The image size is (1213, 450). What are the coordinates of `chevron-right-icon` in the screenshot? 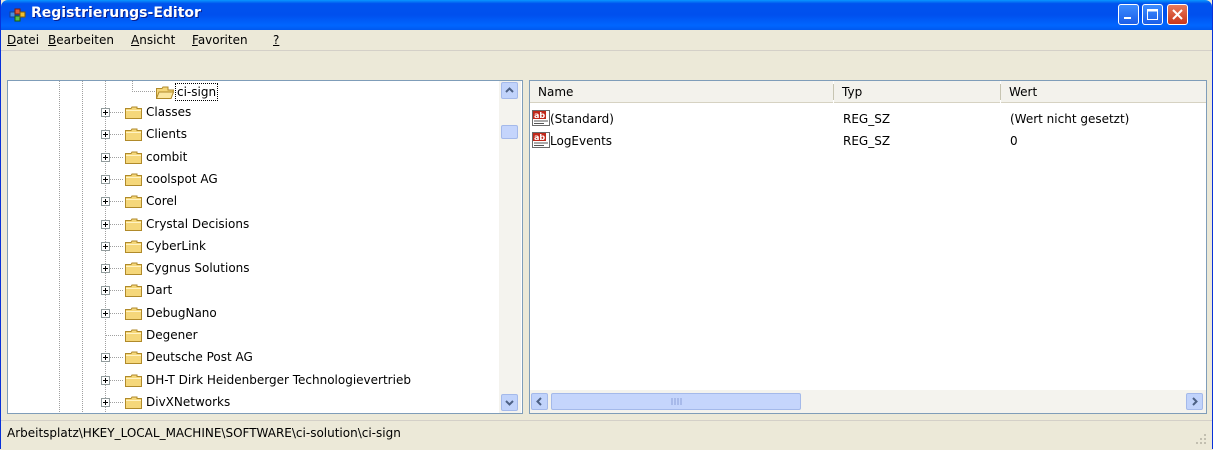 It's located at (1195, 401).